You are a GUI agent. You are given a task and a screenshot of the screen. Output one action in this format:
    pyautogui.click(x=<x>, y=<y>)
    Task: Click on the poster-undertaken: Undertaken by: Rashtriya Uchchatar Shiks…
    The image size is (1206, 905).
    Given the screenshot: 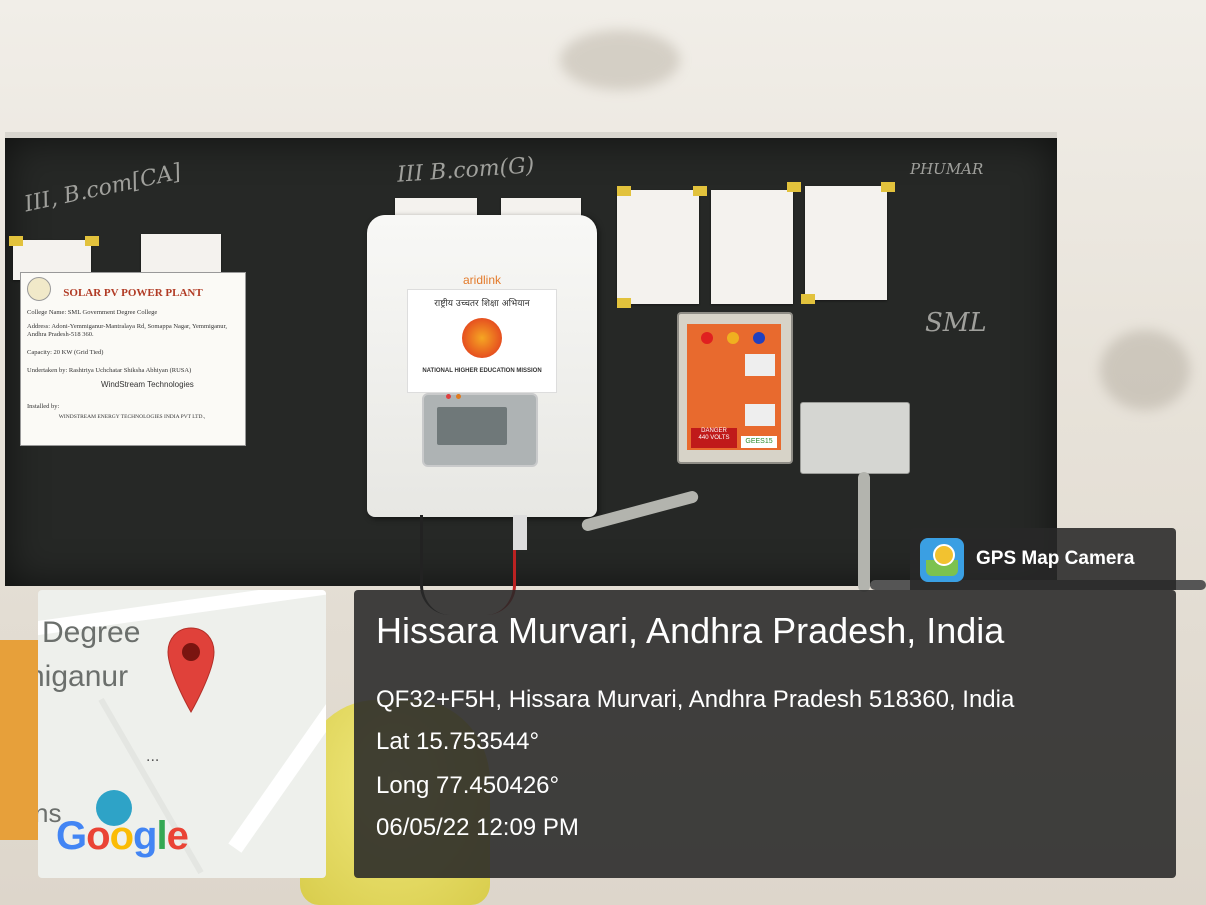 What is the action you would take?
    pyautogui.click(x=109, y=370)
    